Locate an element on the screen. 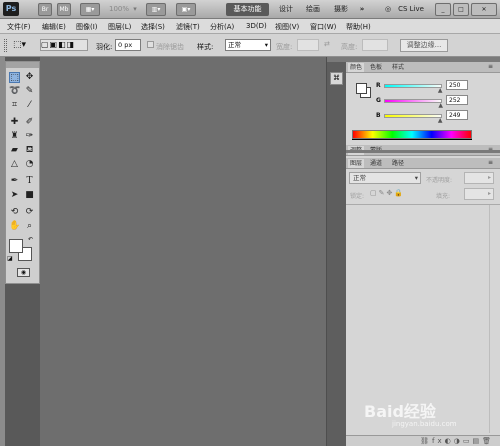  quick-selection-icon: ✎ is located at coordinates (29, 91).